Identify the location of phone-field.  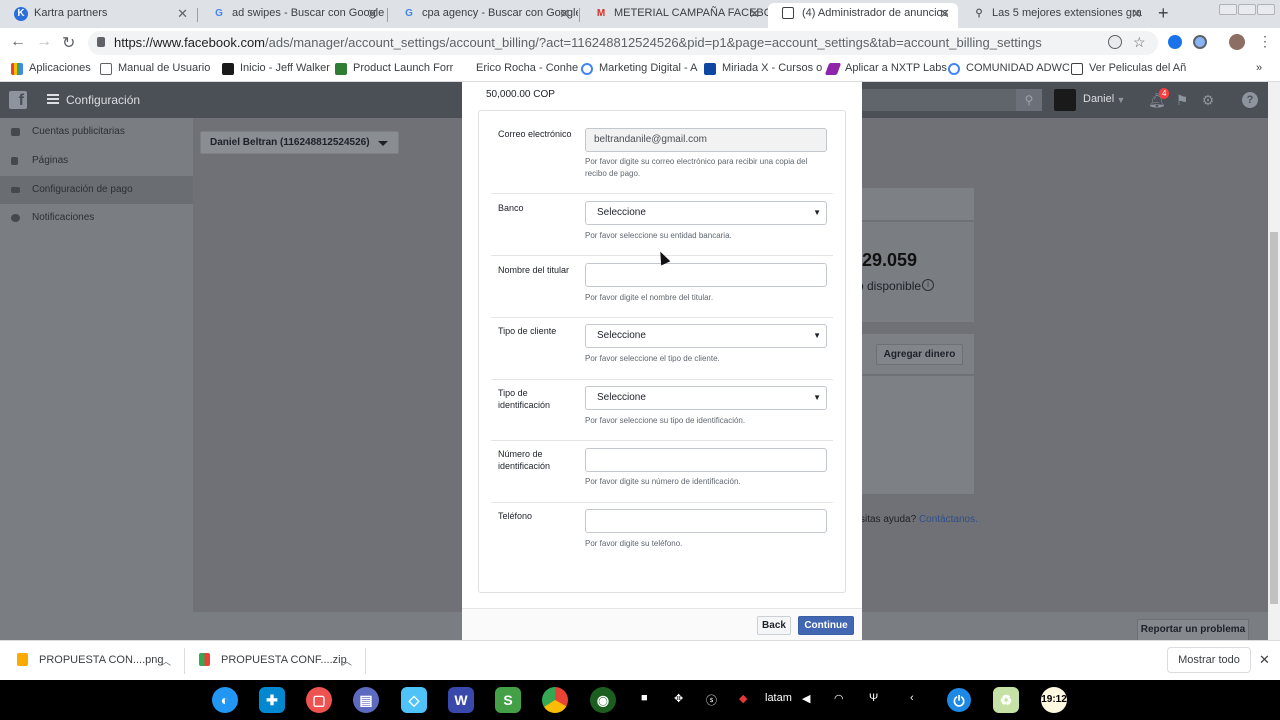
(706, 521).